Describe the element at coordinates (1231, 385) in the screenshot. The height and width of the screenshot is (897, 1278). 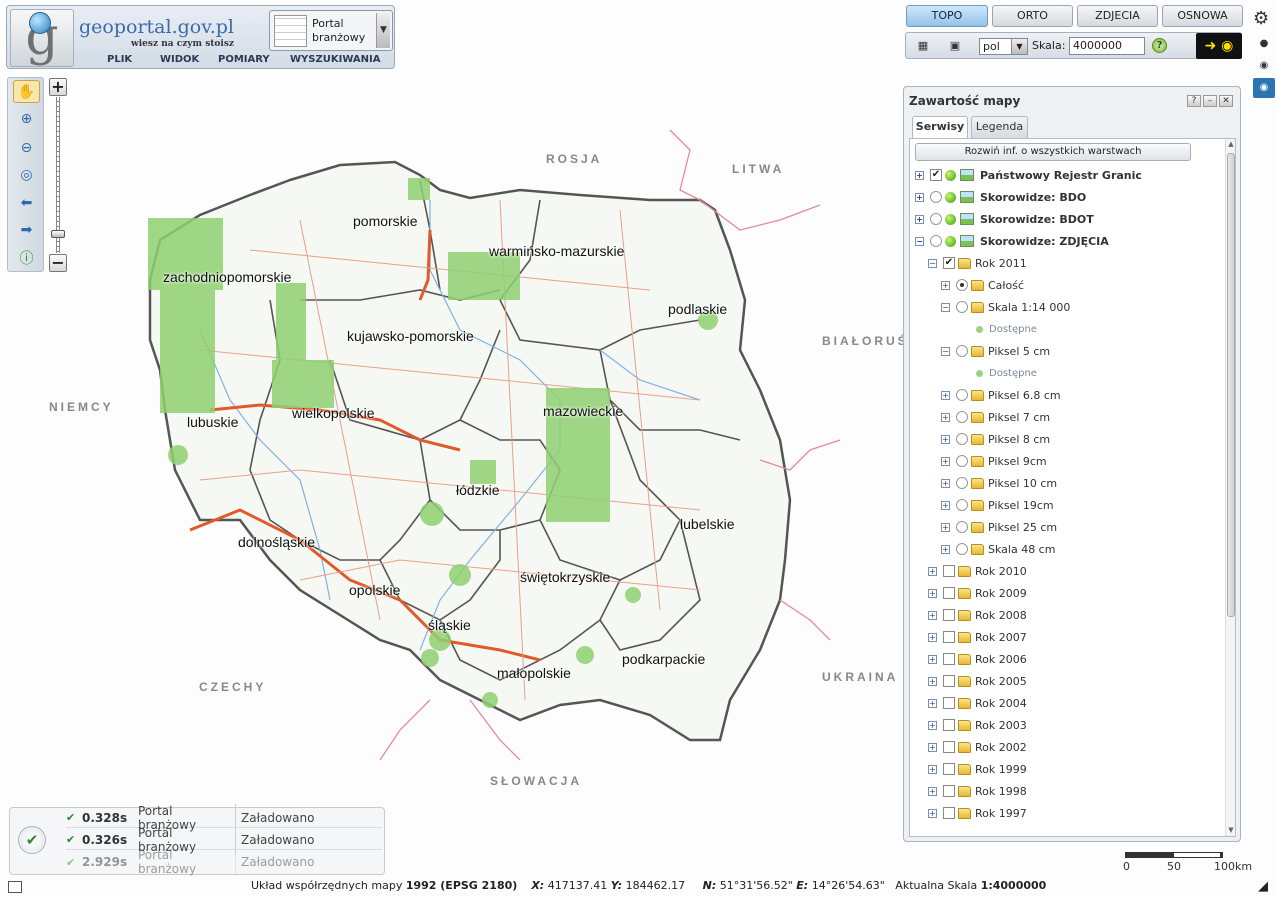
I see `scrollbar-thumb` at that location.